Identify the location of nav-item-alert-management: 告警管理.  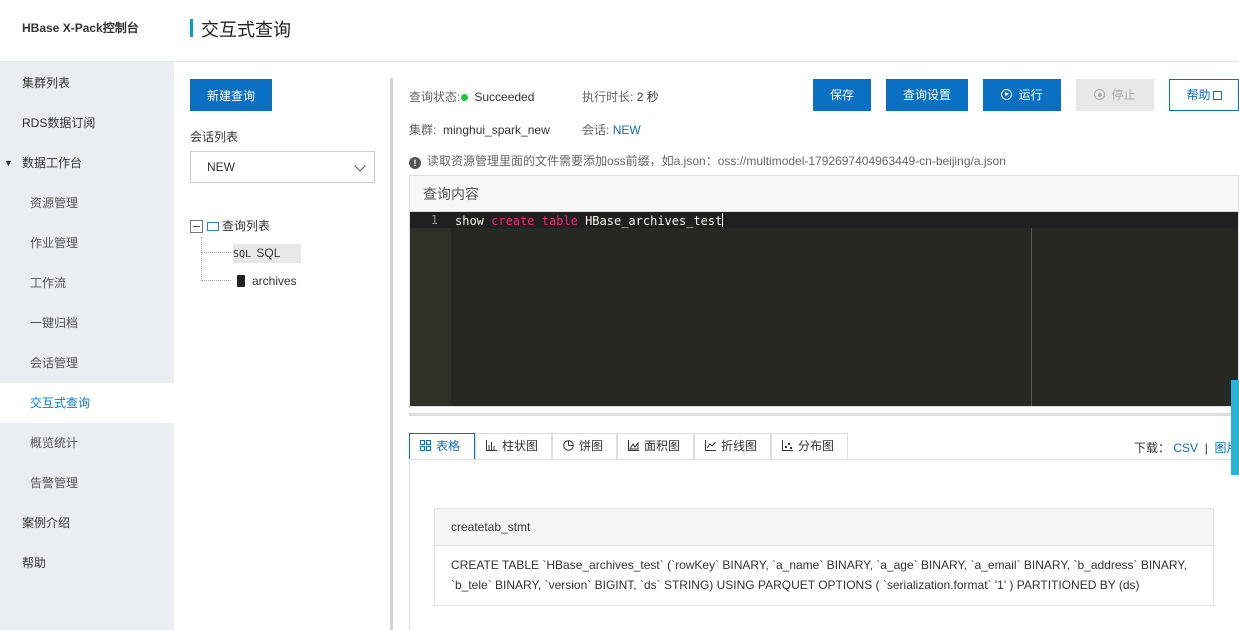
(87, 483).